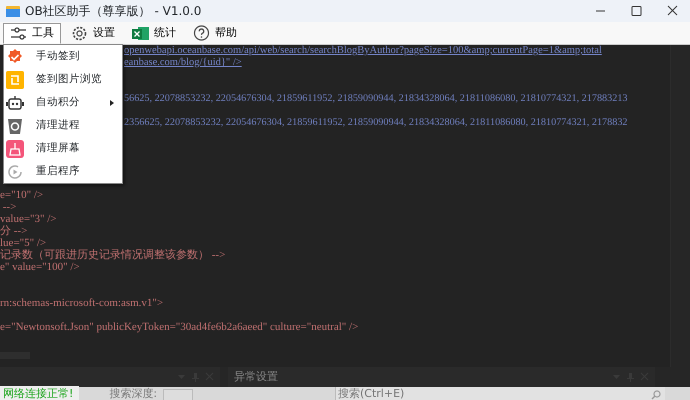 This screenshot has height=400, width=690. I want to click on restart-icon, so click(15, 171).